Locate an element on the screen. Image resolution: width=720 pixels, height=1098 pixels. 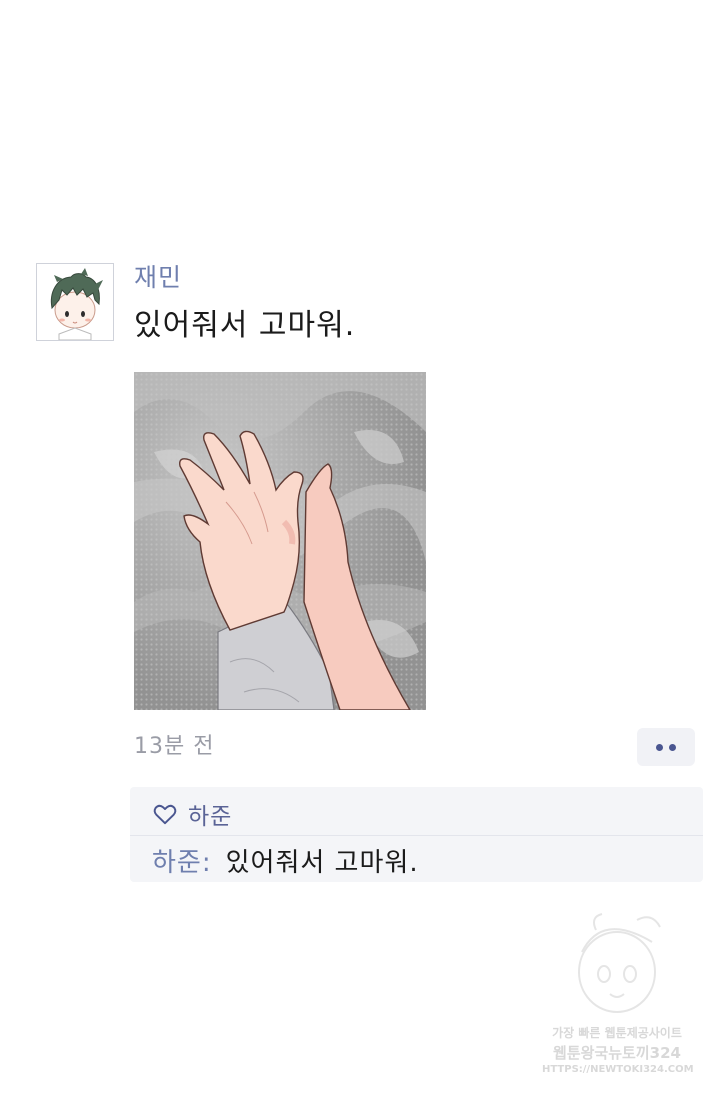
watermark-line-2: 웹툰왕국뉴토끼324 is located at coordinates (617, 1053).